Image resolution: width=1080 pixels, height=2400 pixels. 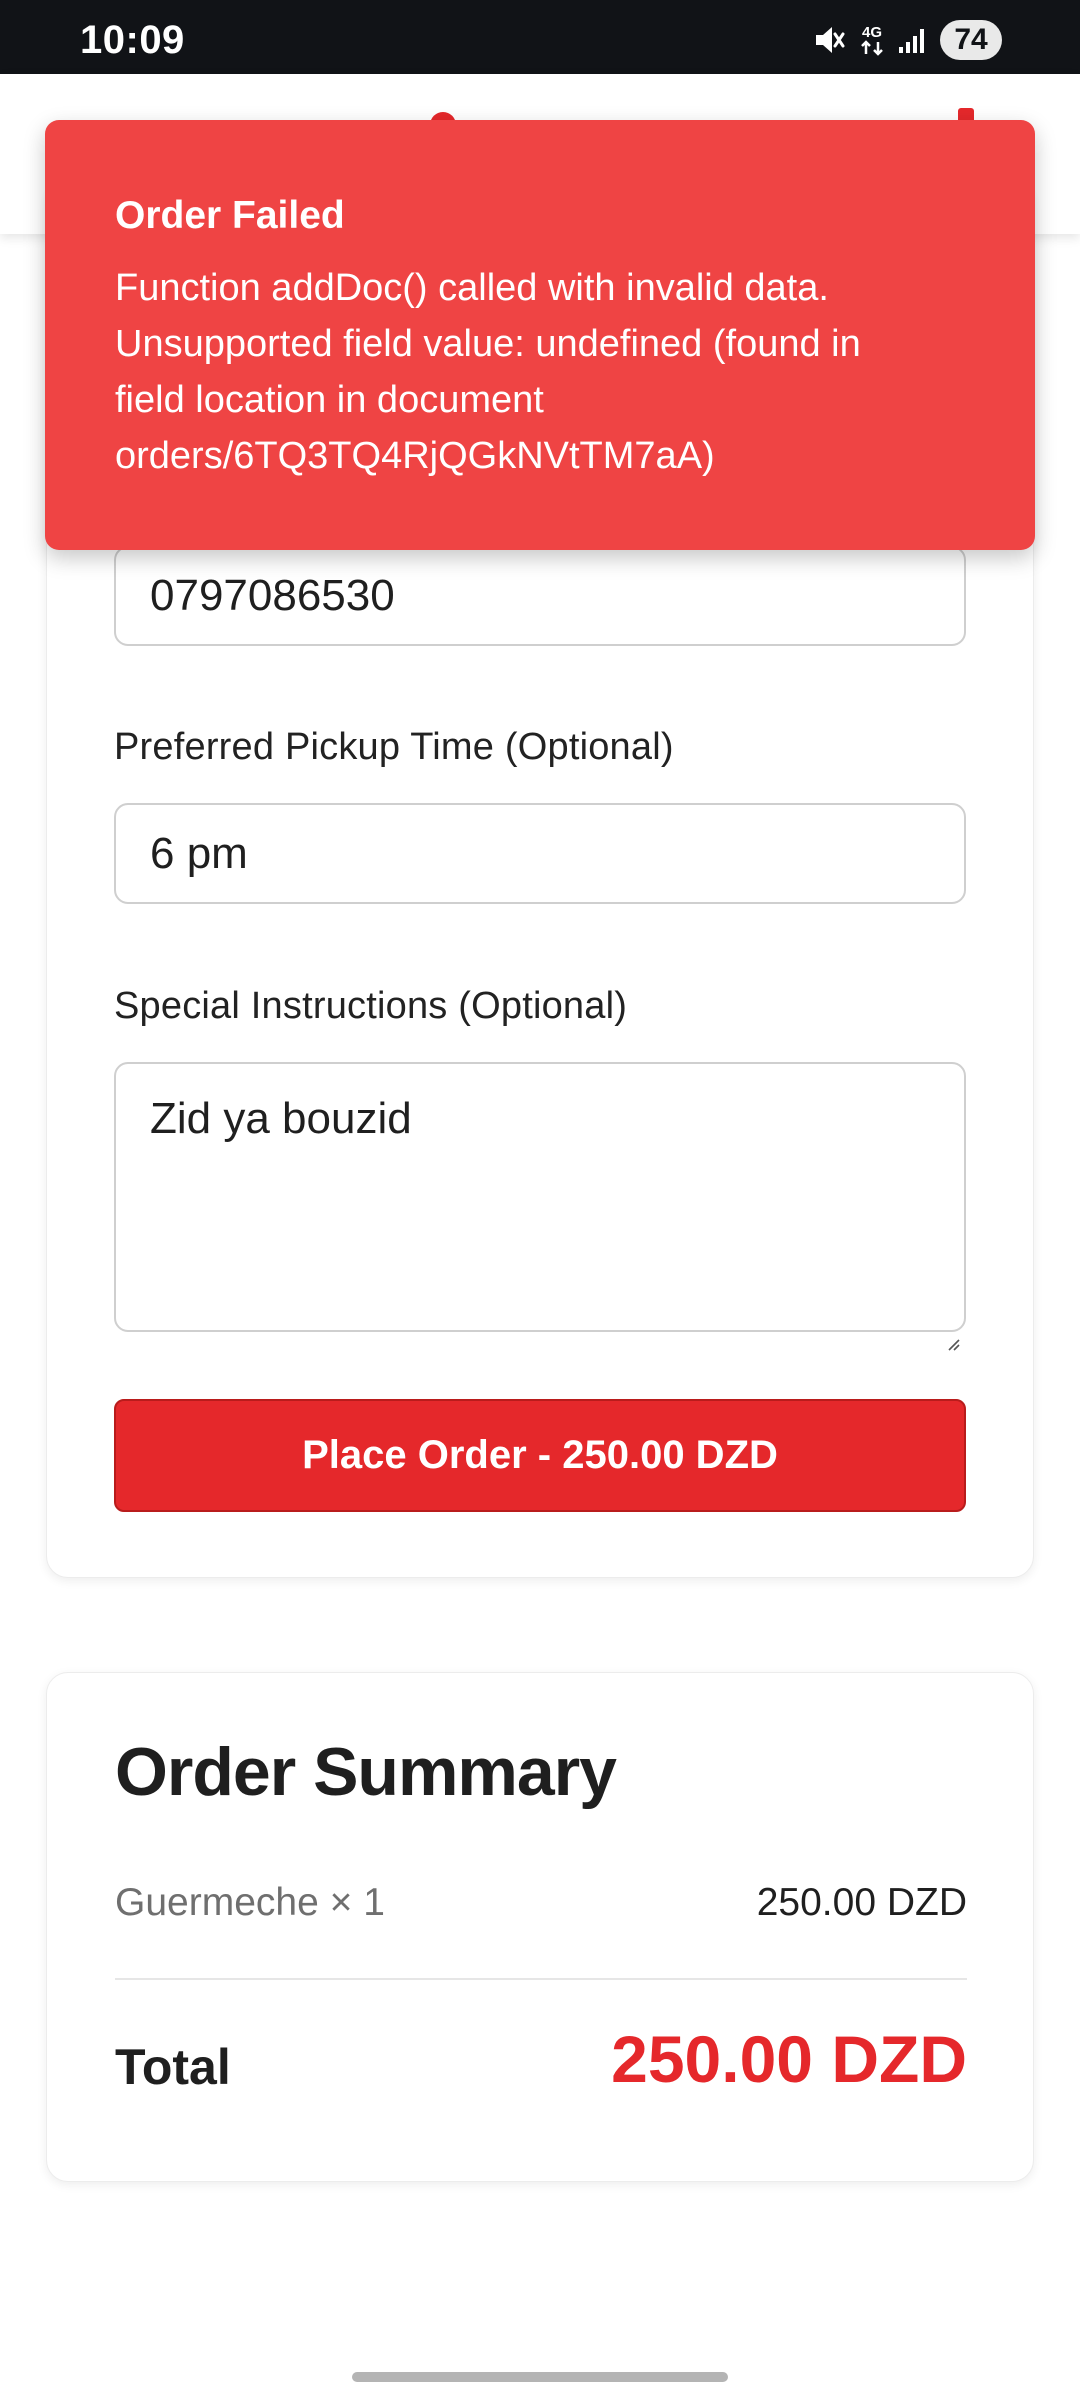 I want to click on instructions-textarea: Zid ya bouzid, so click(x=540, y=1206).